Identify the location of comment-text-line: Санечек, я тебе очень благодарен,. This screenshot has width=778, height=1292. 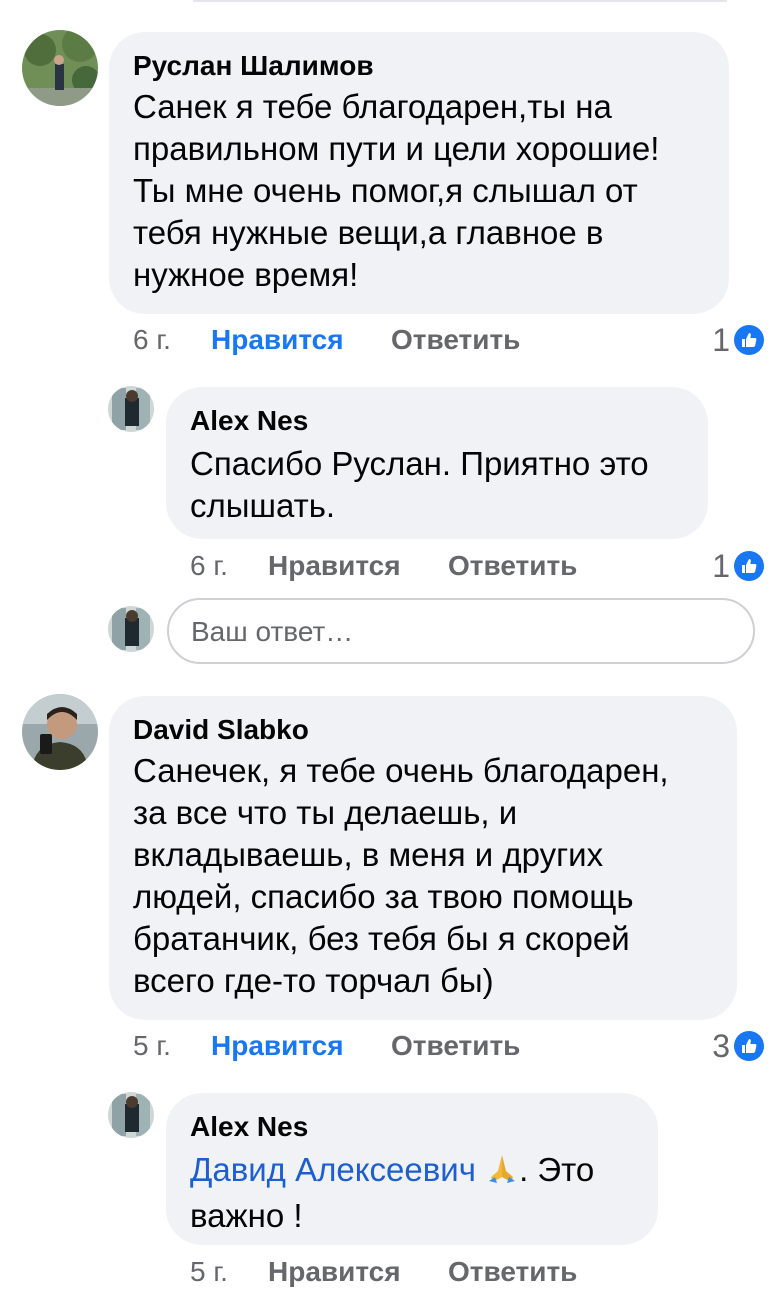
(401, 770).